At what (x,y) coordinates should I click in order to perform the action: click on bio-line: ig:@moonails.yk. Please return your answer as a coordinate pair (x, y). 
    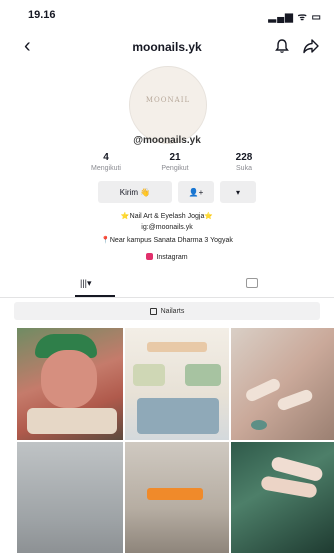
    Looking at the image, I should click on (167, 227).